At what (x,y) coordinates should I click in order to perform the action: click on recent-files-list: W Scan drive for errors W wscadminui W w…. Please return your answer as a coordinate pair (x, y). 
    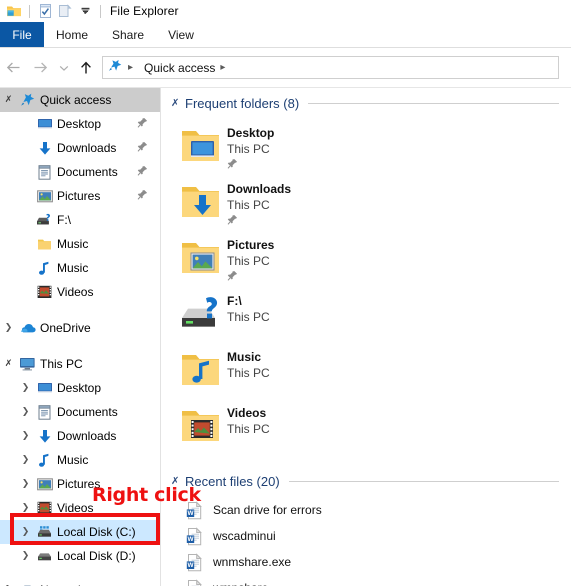
    Looking at the image, I should click on (373, 541).